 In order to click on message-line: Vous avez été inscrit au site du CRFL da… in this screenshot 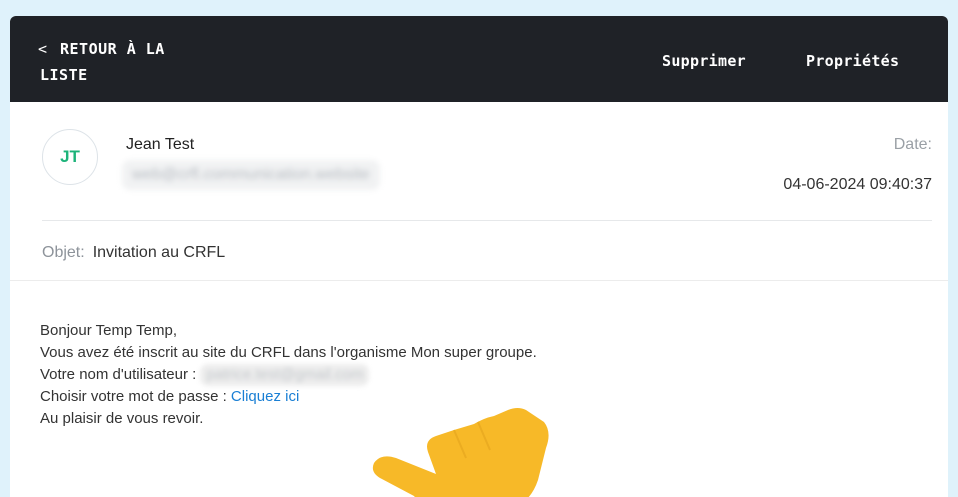, I will do `click(288, 352)`.